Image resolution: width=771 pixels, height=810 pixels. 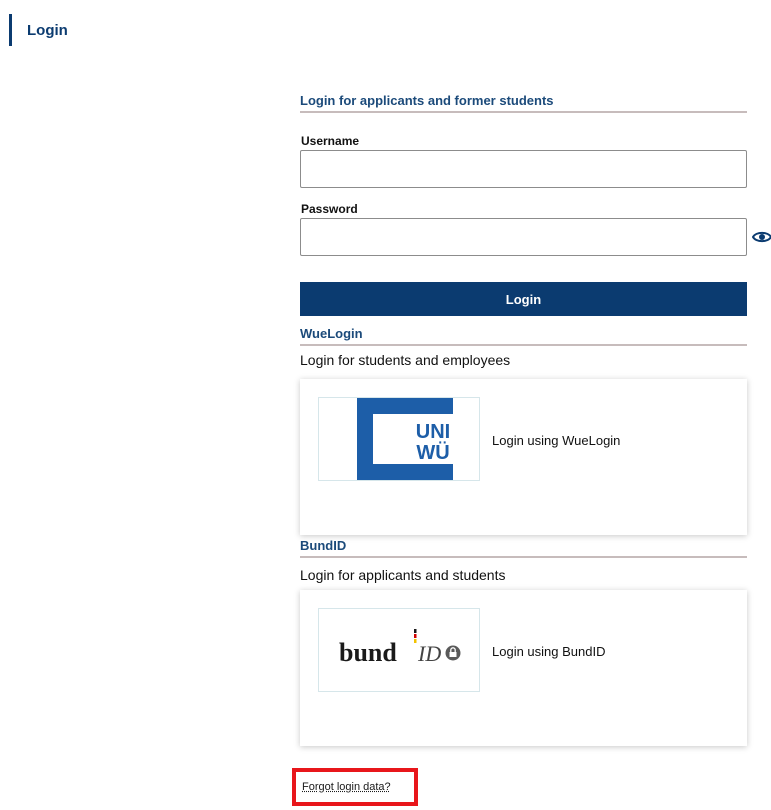 What do you see at coordinates (433, 432) in the screenshot?
I see `logo-uni-text: UNI` at bounding box center [433, 432].